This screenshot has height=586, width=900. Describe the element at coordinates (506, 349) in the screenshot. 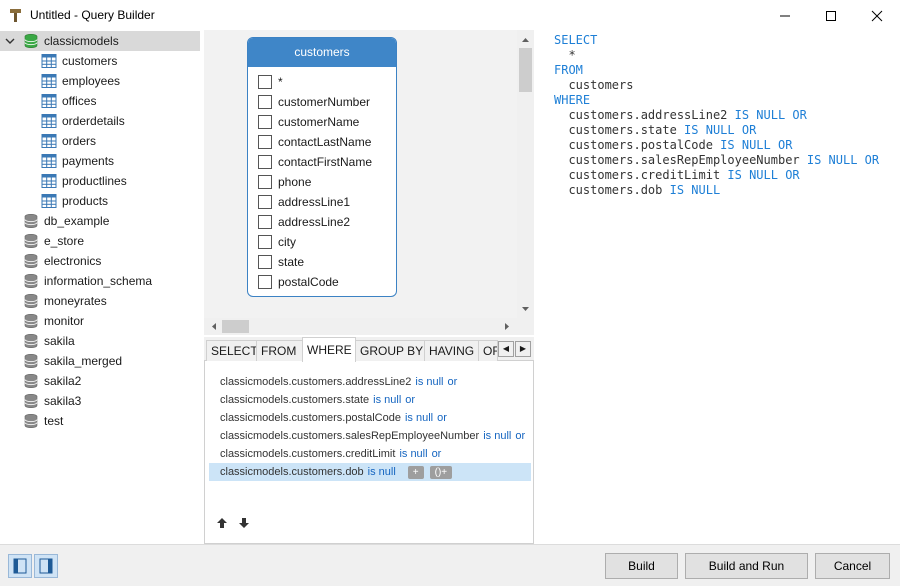

I see `tab-scroll-left-button: ◀` at that location.